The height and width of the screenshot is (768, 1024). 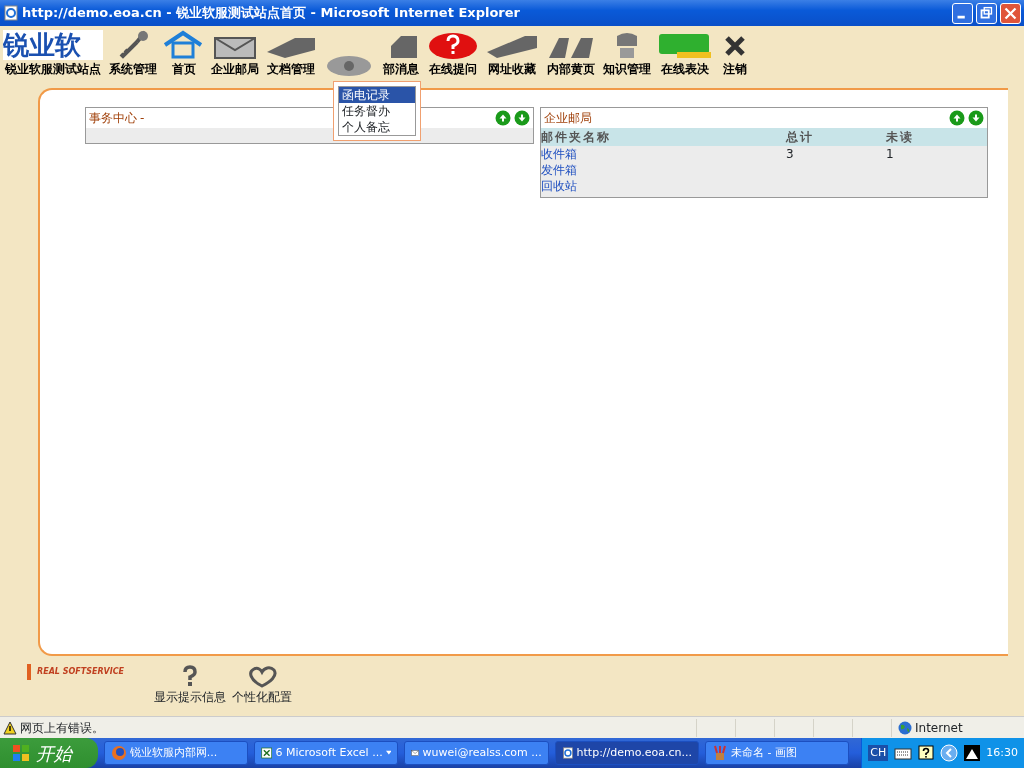 I want to click on toolbar-label: 网址收藏, so click(x=512, y=69).